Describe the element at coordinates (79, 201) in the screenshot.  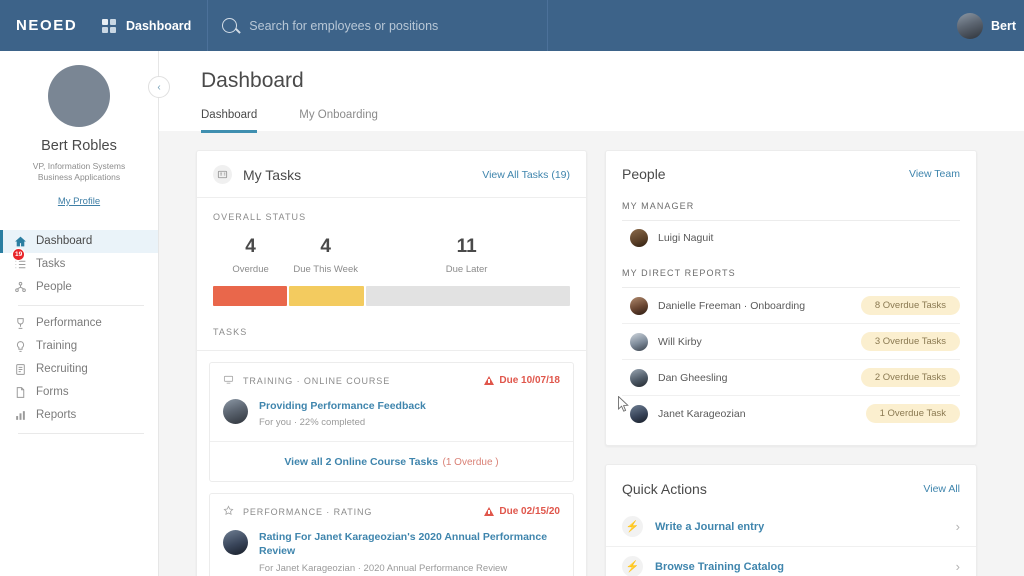
I see `my-profile-link: My Profile` at that location.